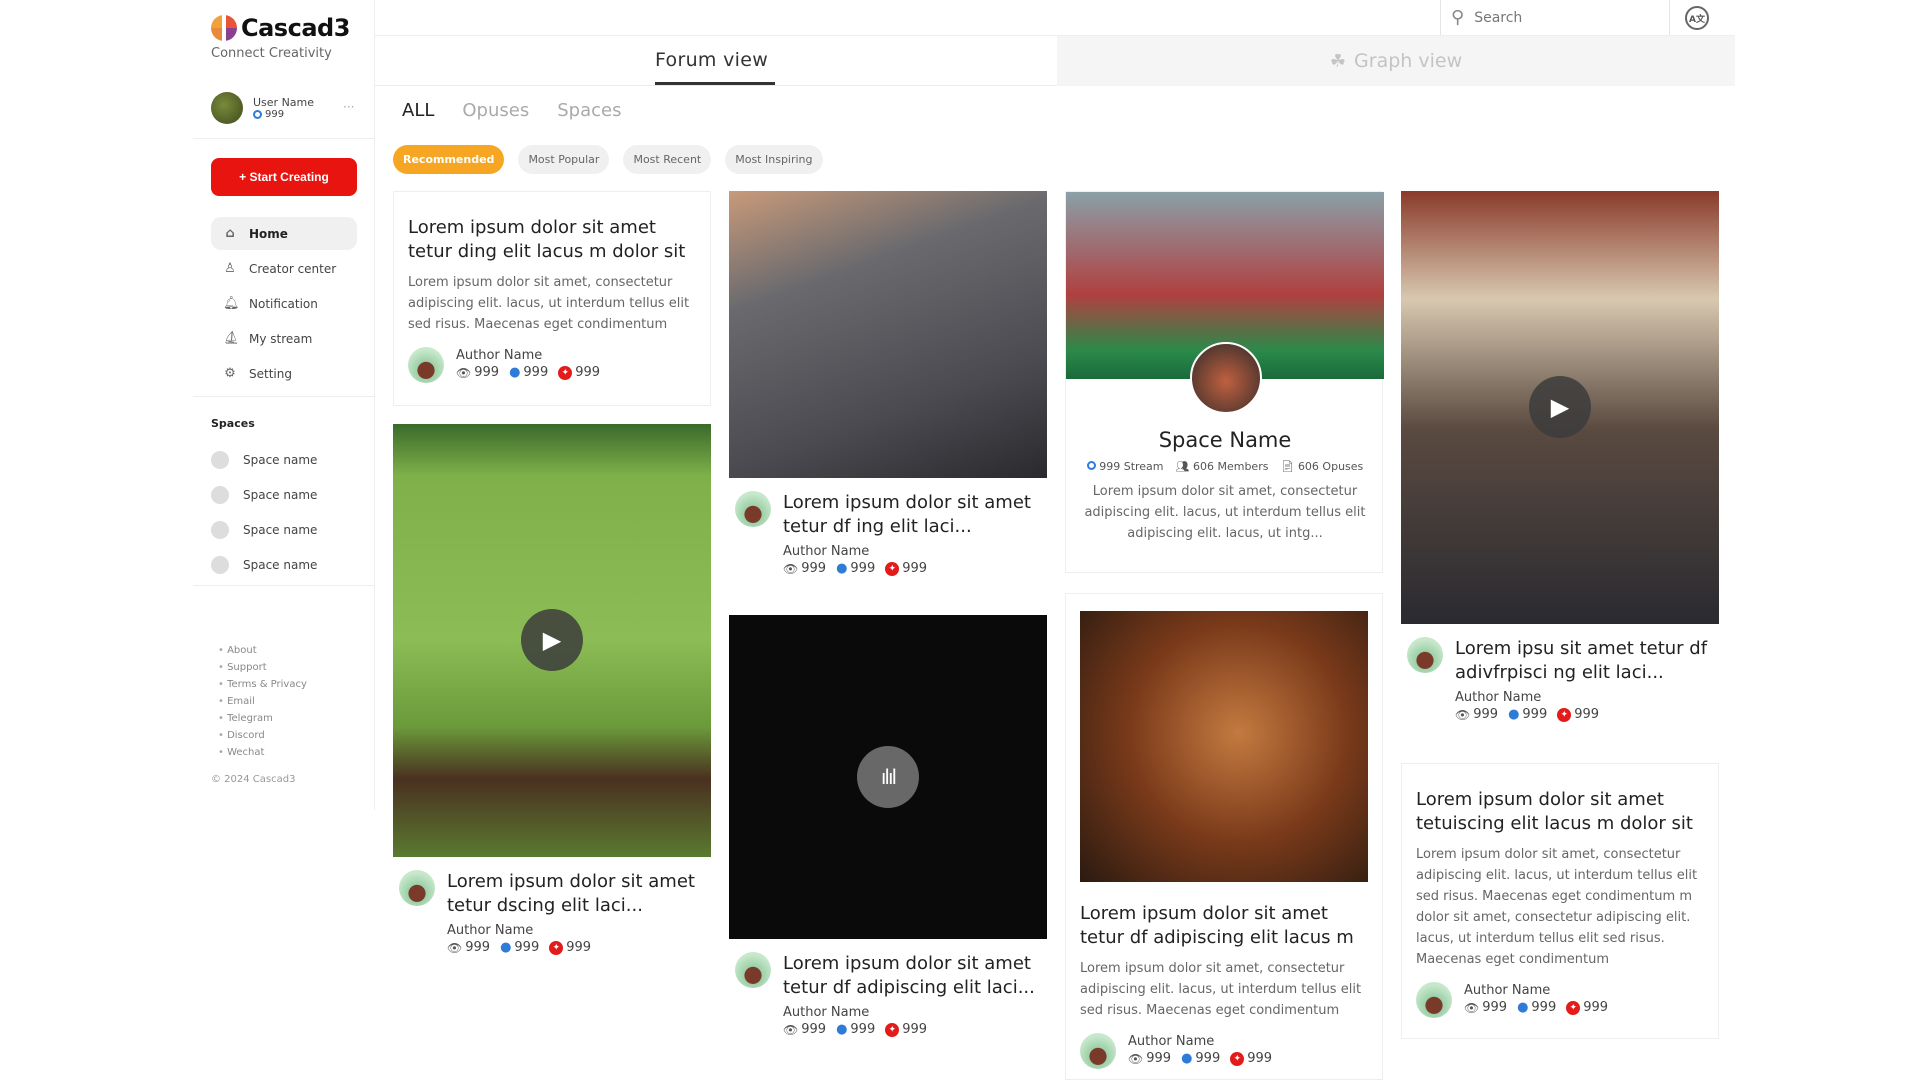 This screenshot has height=1080, width=1920. Describe the element at coordinates (449, 159) in the screenshot. I see `chip-recommended: Recommended` at that location.